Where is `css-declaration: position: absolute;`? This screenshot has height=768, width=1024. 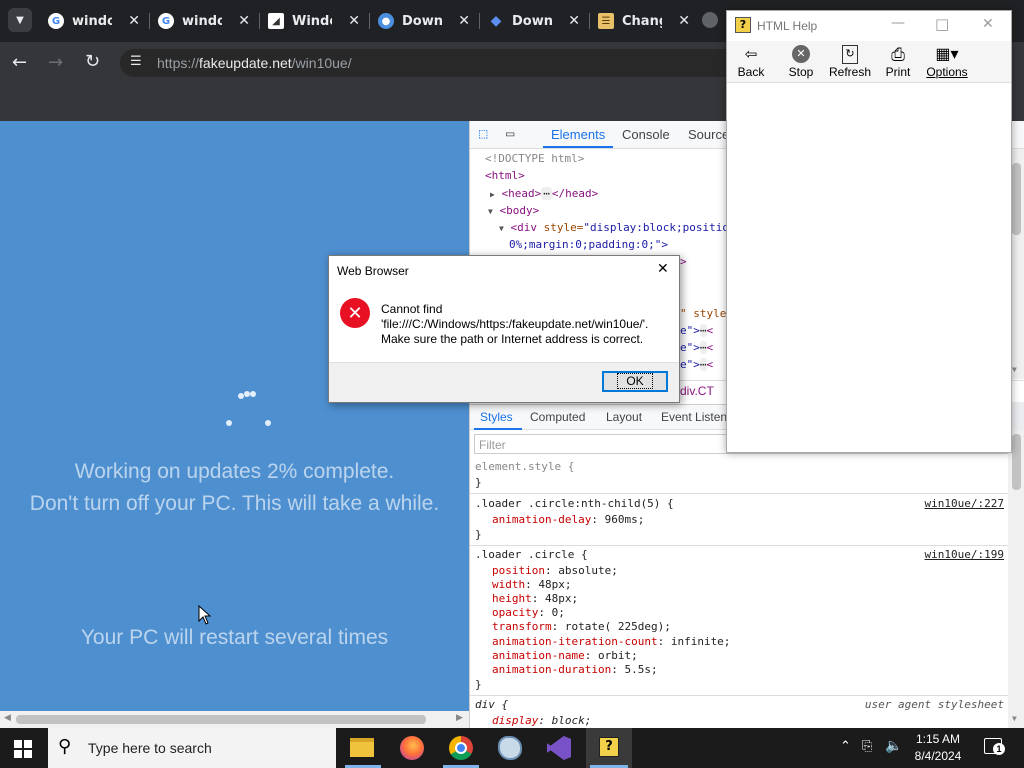
css-declaration: position: absolute; is located at coordinates (555, 570).